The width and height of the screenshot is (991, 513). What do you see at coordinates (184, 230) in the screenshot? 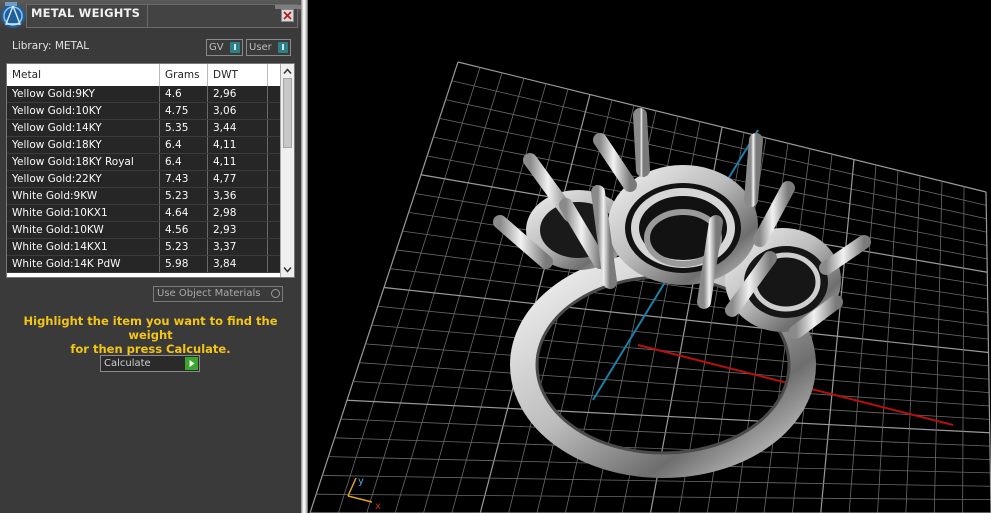
I see `grams-cell: 4.56` at bounding box center [184, 230].